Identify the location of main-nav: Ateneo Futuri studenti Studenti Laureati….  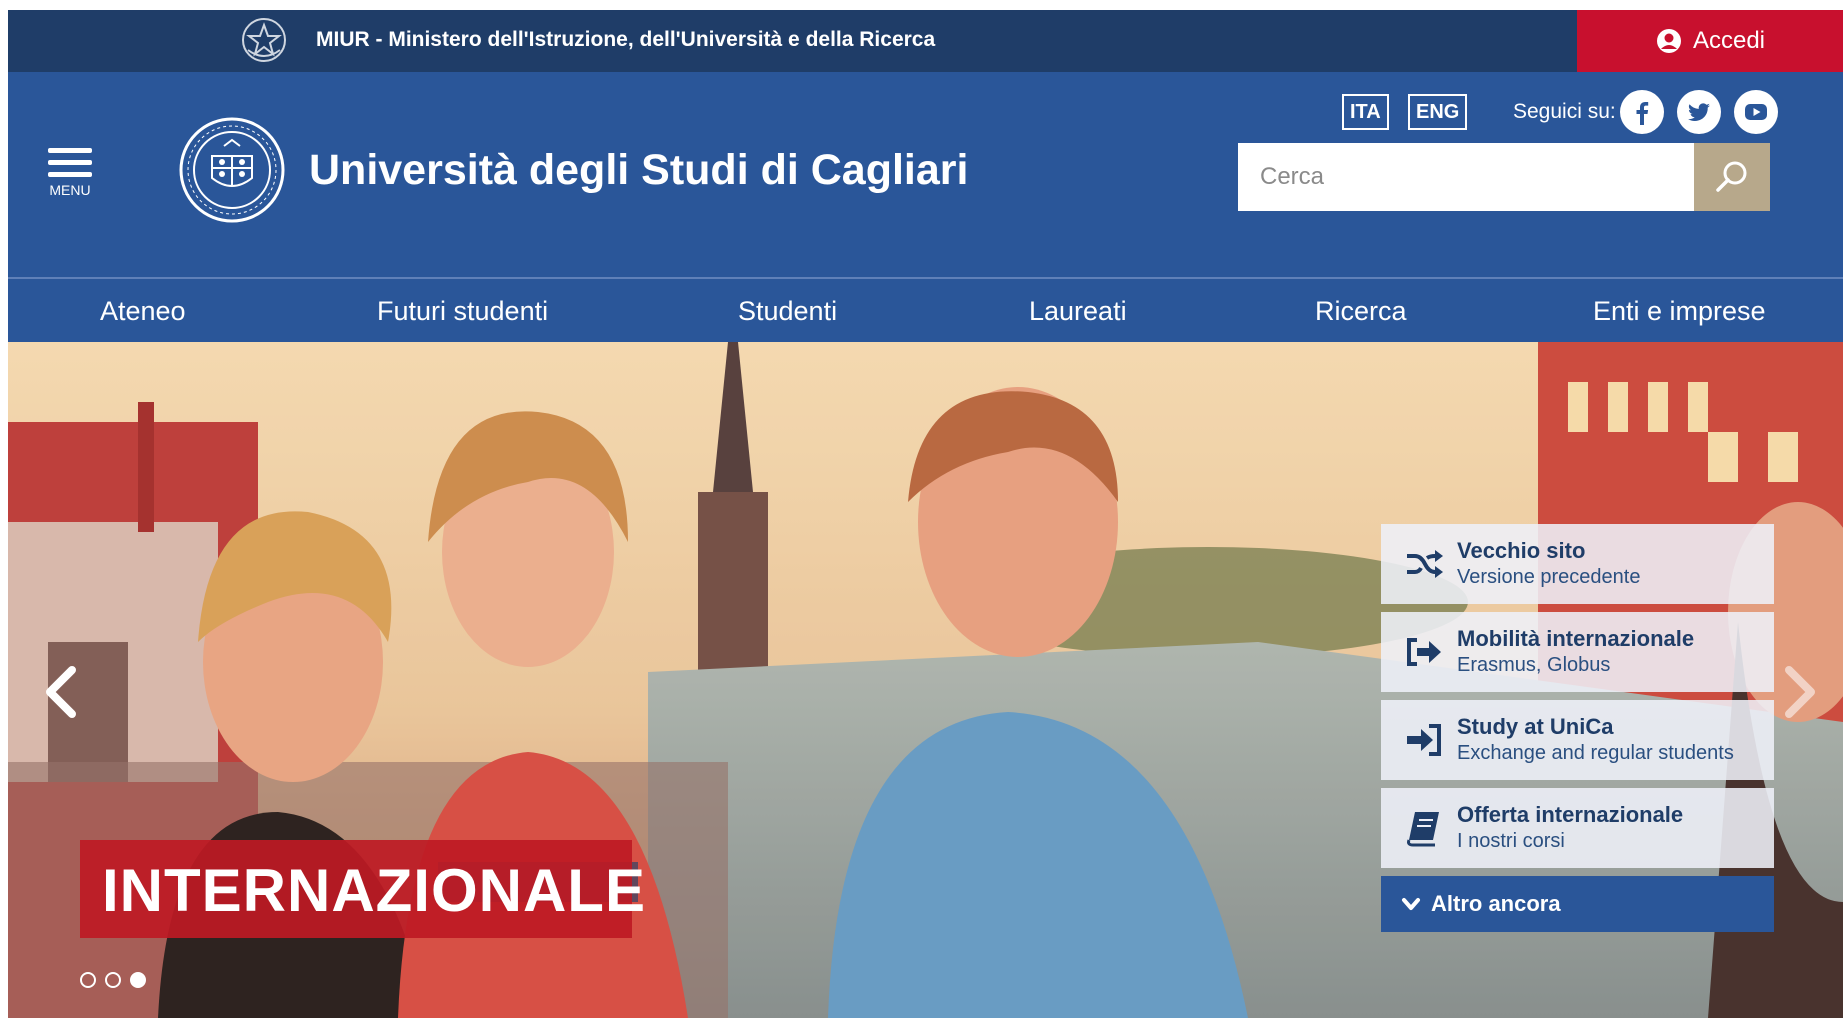
(925, 309).